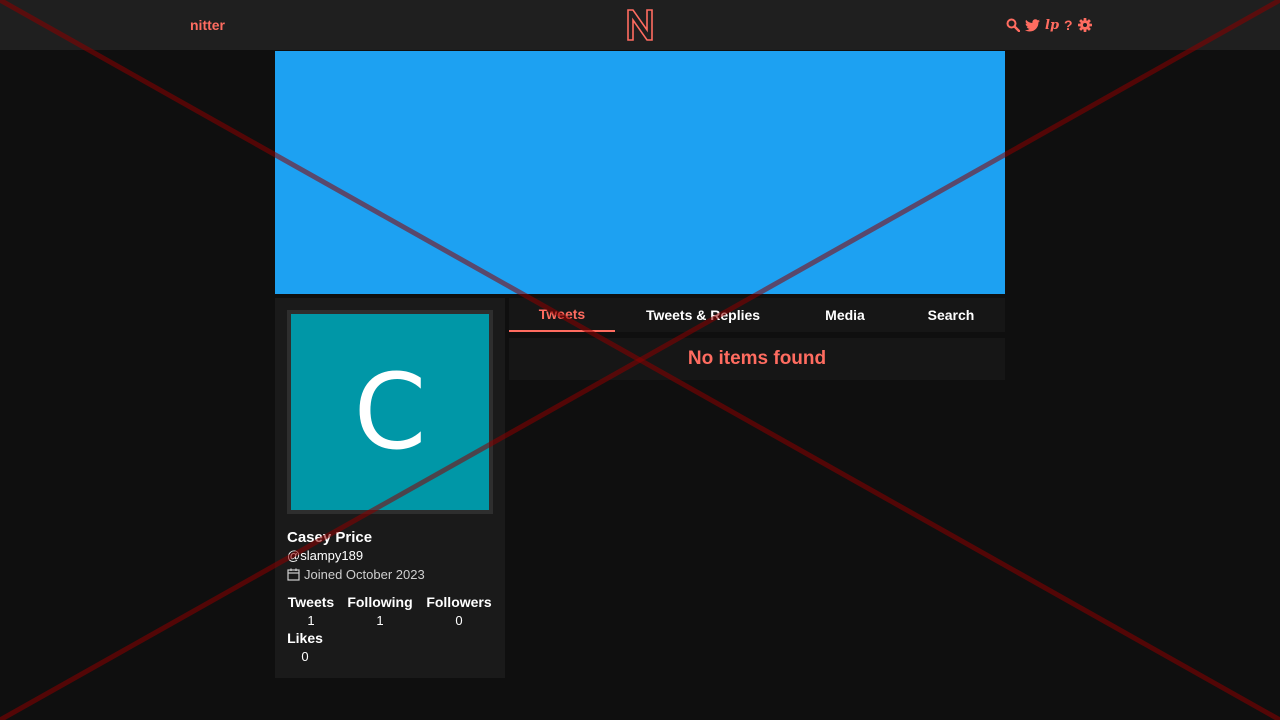  Describe the element at coordinates (1068, 25) in the screenshot. I see `help-icon: ?` at that location.